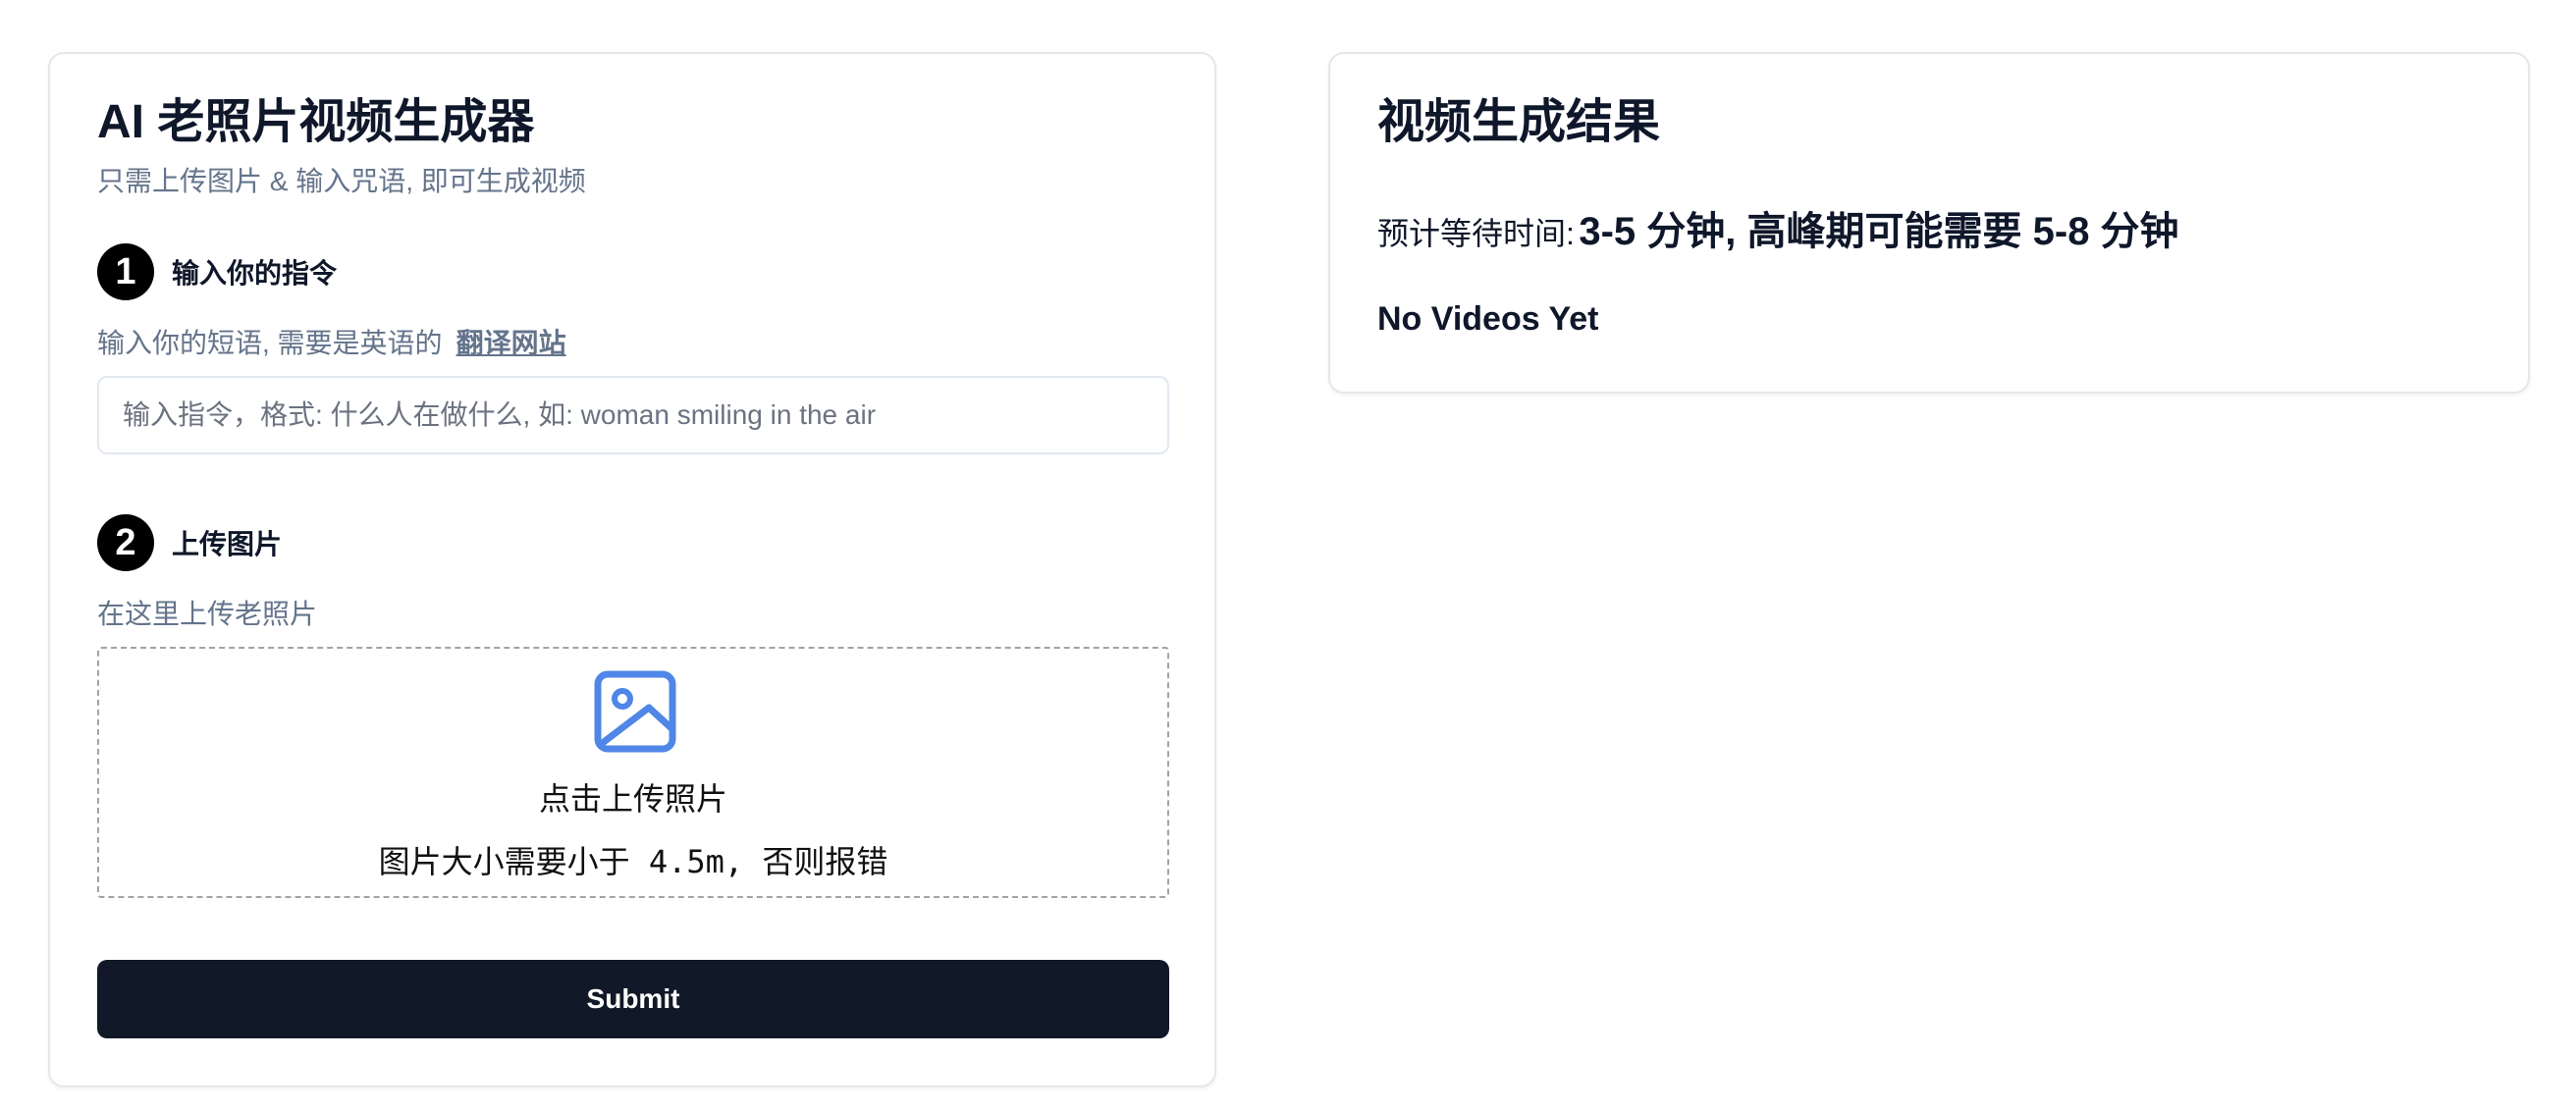 This screenshot has height=1111, width=2576. Describe the element at coordinates (341, 181) in the screenshot. I see `generator-subtitle: 只需上传图片 & 输入咒语, 即可生成视频` at that location.